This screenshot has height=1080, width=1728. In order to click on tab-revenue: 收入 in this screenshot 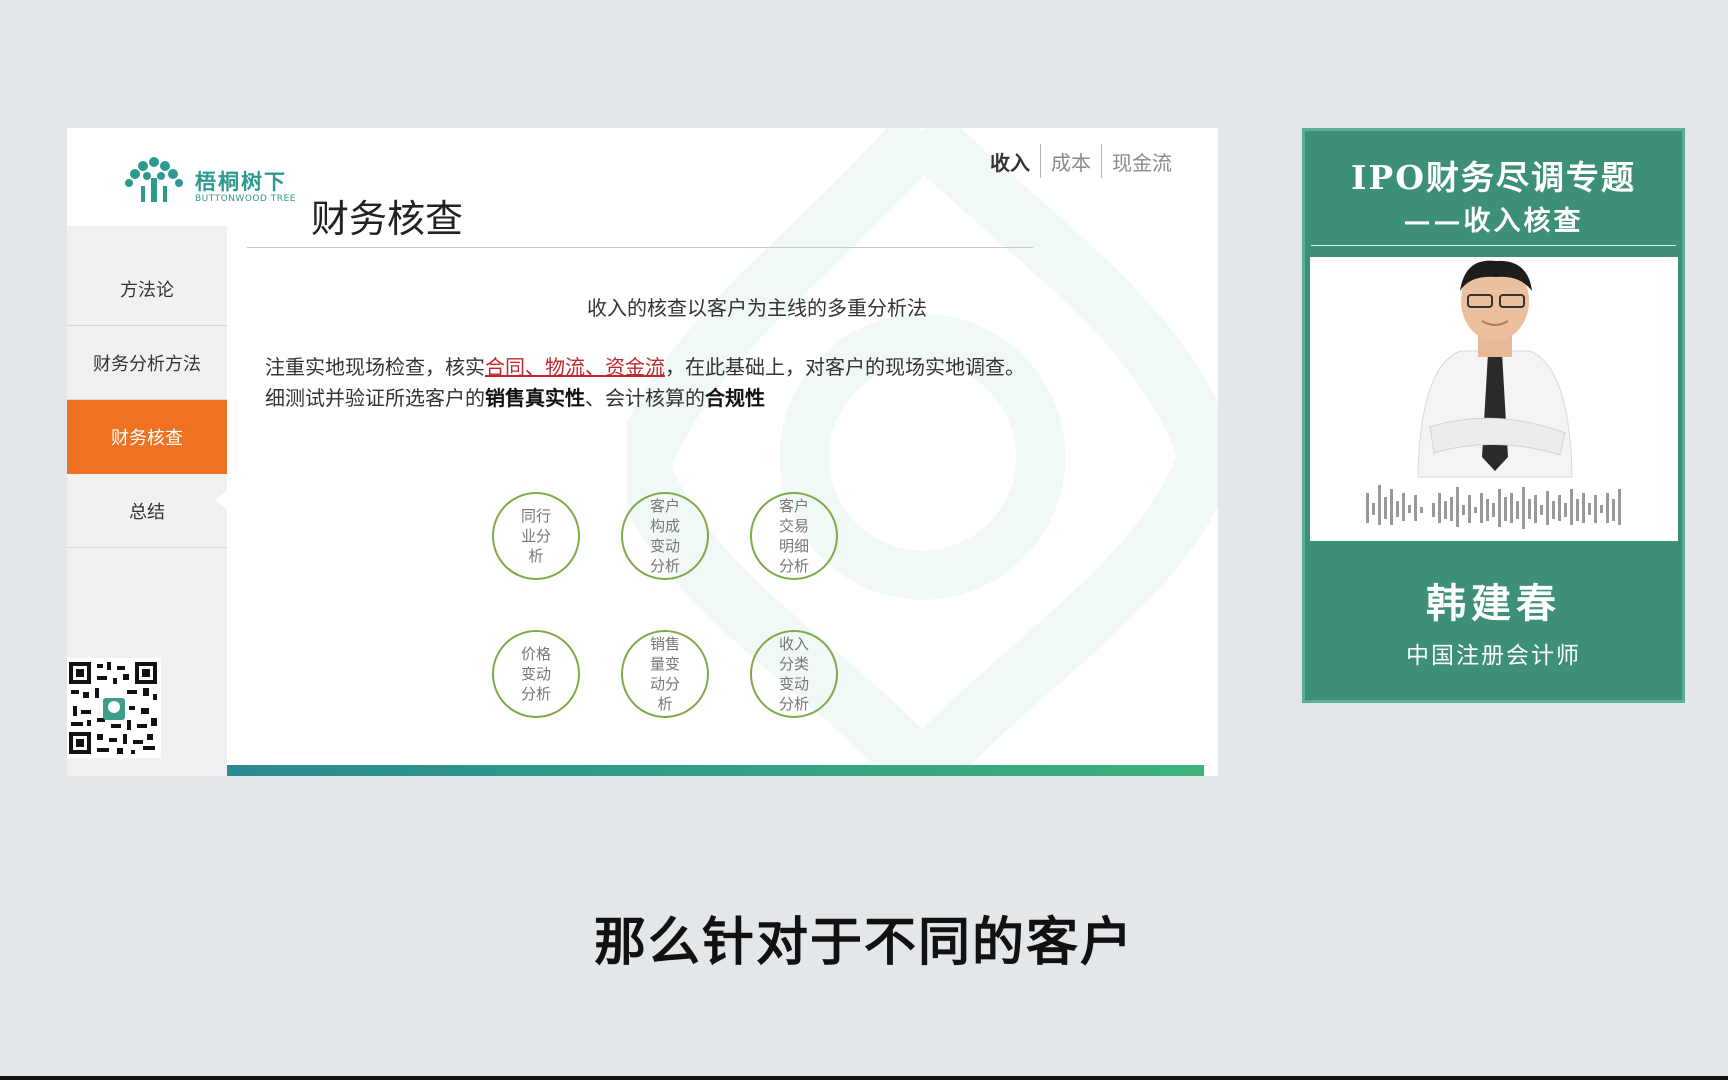, I will do `click(1010, 161)`.